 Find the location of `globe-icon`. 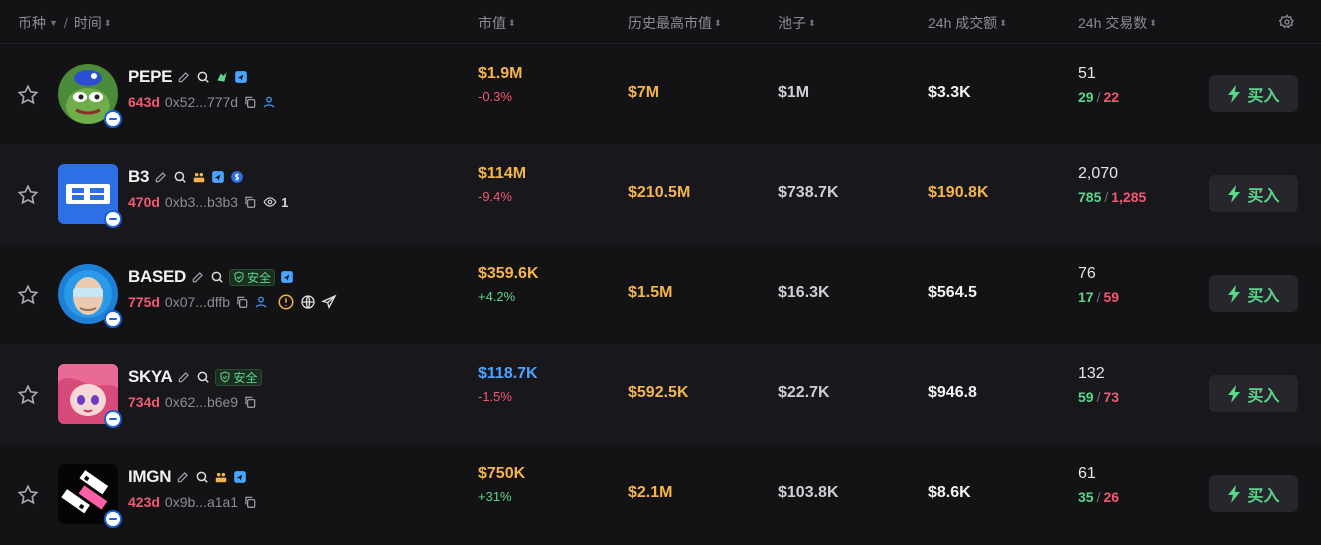

globe-icon is located at coordinates (308, 302).